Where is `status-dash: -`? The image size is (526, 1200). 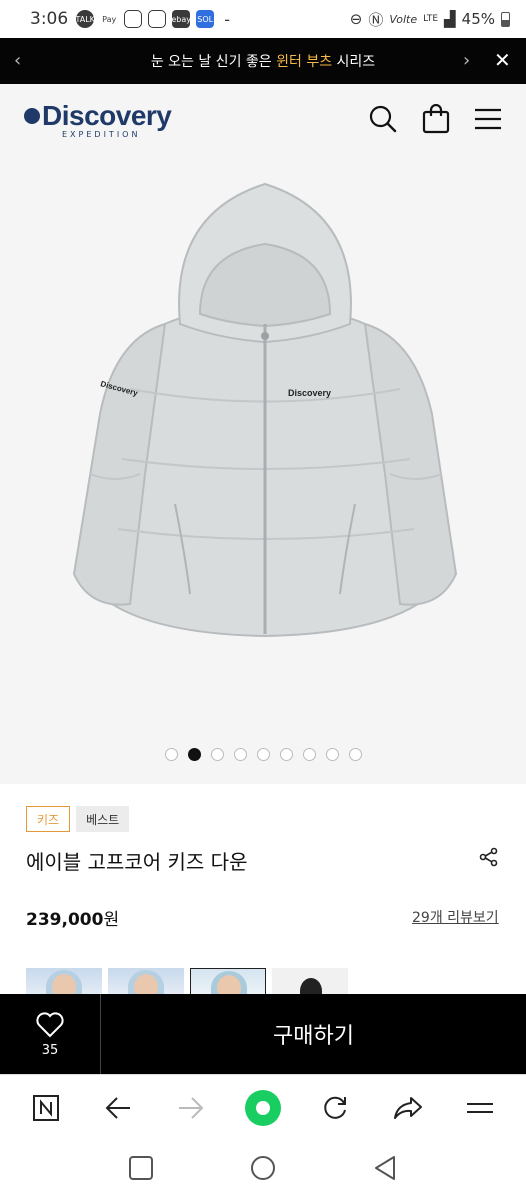 status-dash: - is located at coordinates (227, 19).